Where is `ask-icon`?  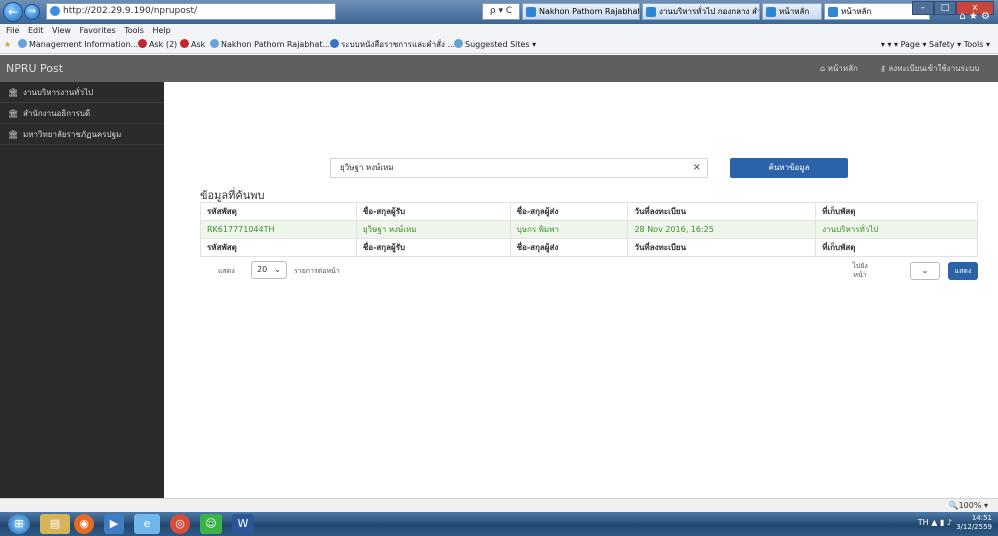
ask-icon is located at coordinates (184, 43).